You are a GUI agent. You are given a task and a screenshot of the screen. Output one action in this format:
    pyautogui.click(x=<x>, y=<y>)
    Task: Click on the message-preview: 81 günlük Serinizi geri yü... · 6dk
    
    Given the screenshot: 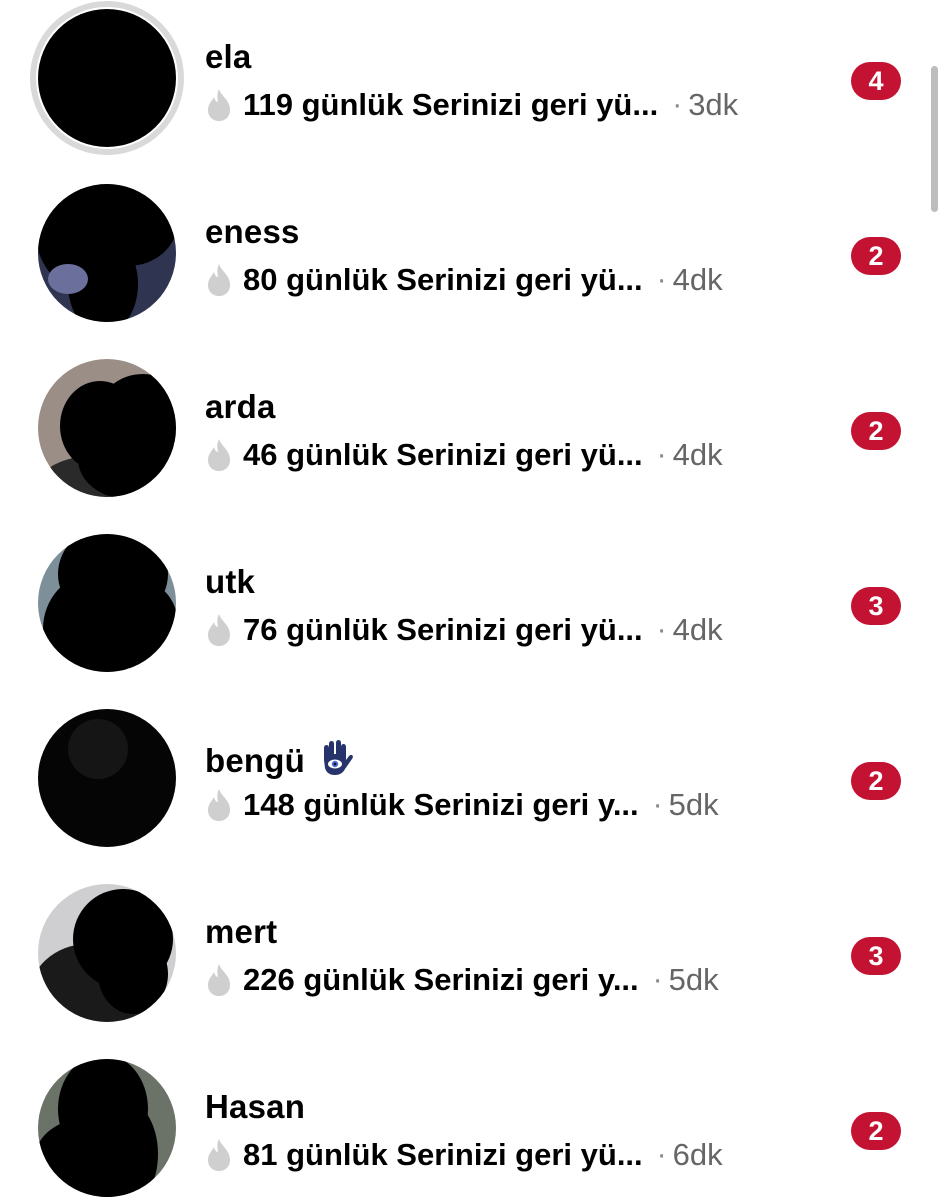 What is the action you would take?
    pyautogui.click(x=464, y=1155)
    